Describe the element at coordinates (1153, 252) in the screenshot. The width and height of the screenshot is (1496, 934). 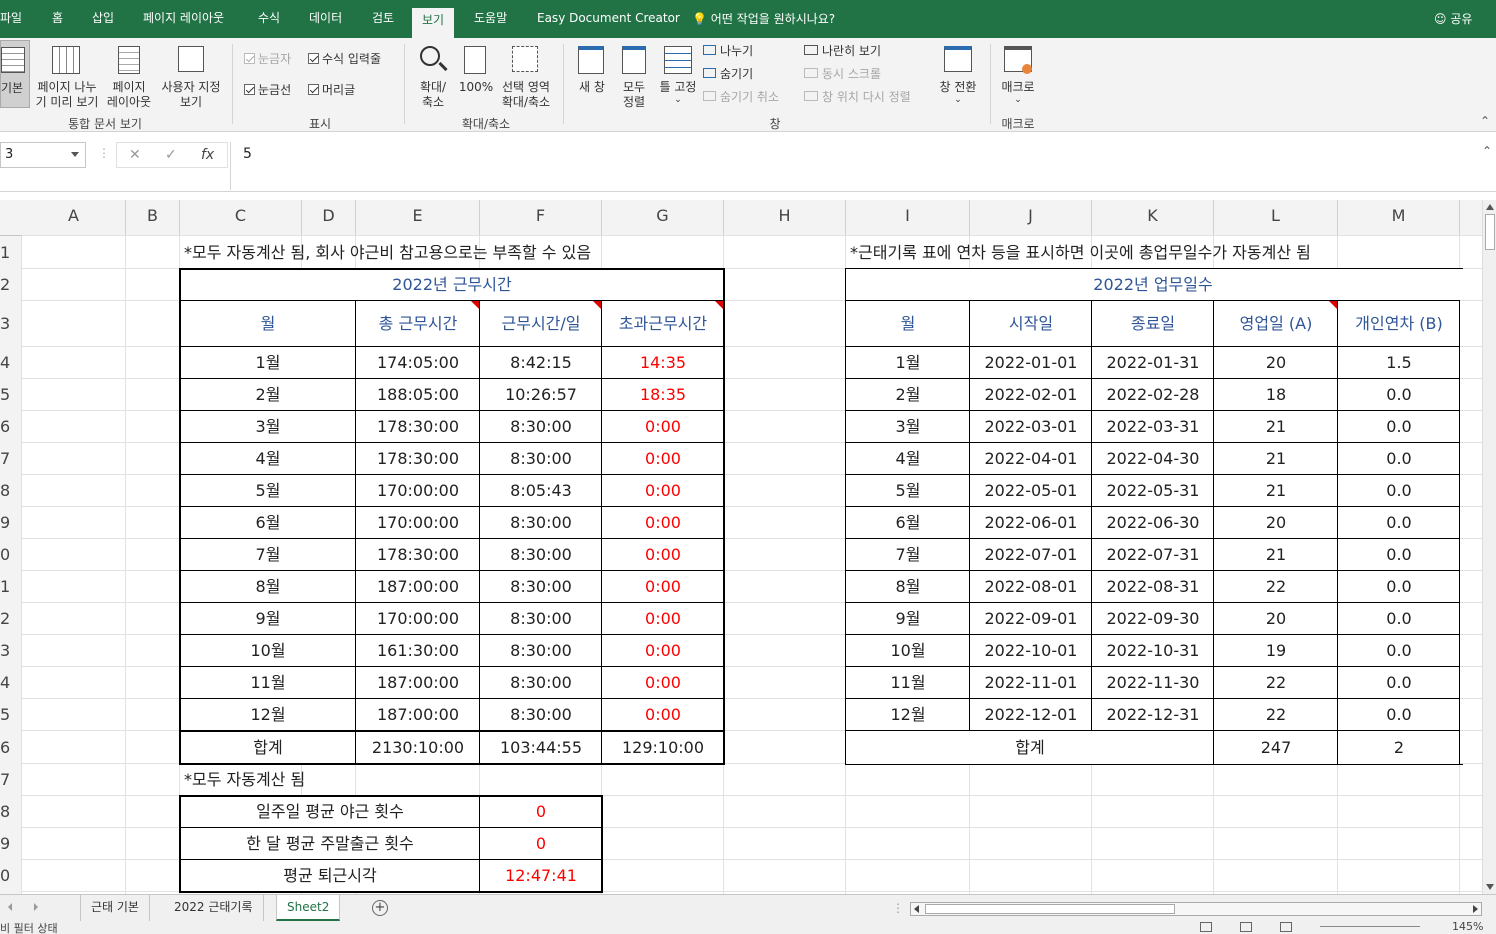
I see `right-note-cell: *근태기록 표에 연차 등을 표시하면 이곳에 총업무일수가 자동계산 됨` at that location.